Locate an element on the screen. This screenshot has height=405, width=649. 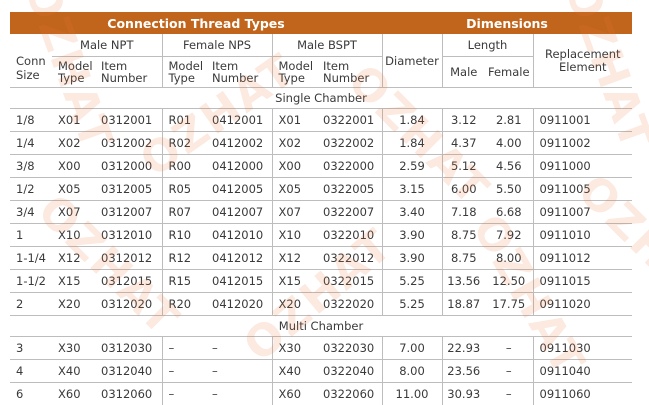
male-npt-model-cell: X20 is located at coordinates (73, 304).